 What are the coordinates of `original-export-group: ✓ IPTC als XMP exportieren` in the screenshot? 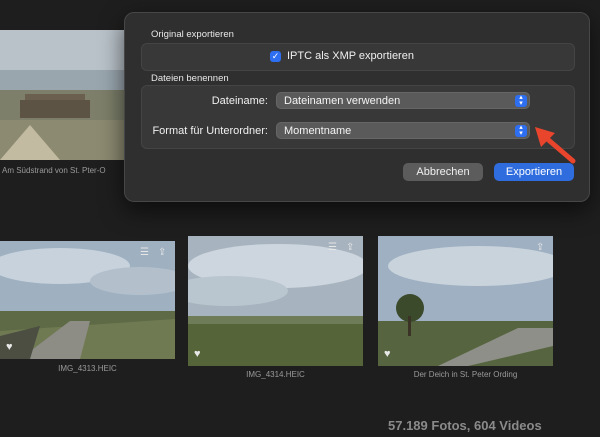 It's located at (358, 57).